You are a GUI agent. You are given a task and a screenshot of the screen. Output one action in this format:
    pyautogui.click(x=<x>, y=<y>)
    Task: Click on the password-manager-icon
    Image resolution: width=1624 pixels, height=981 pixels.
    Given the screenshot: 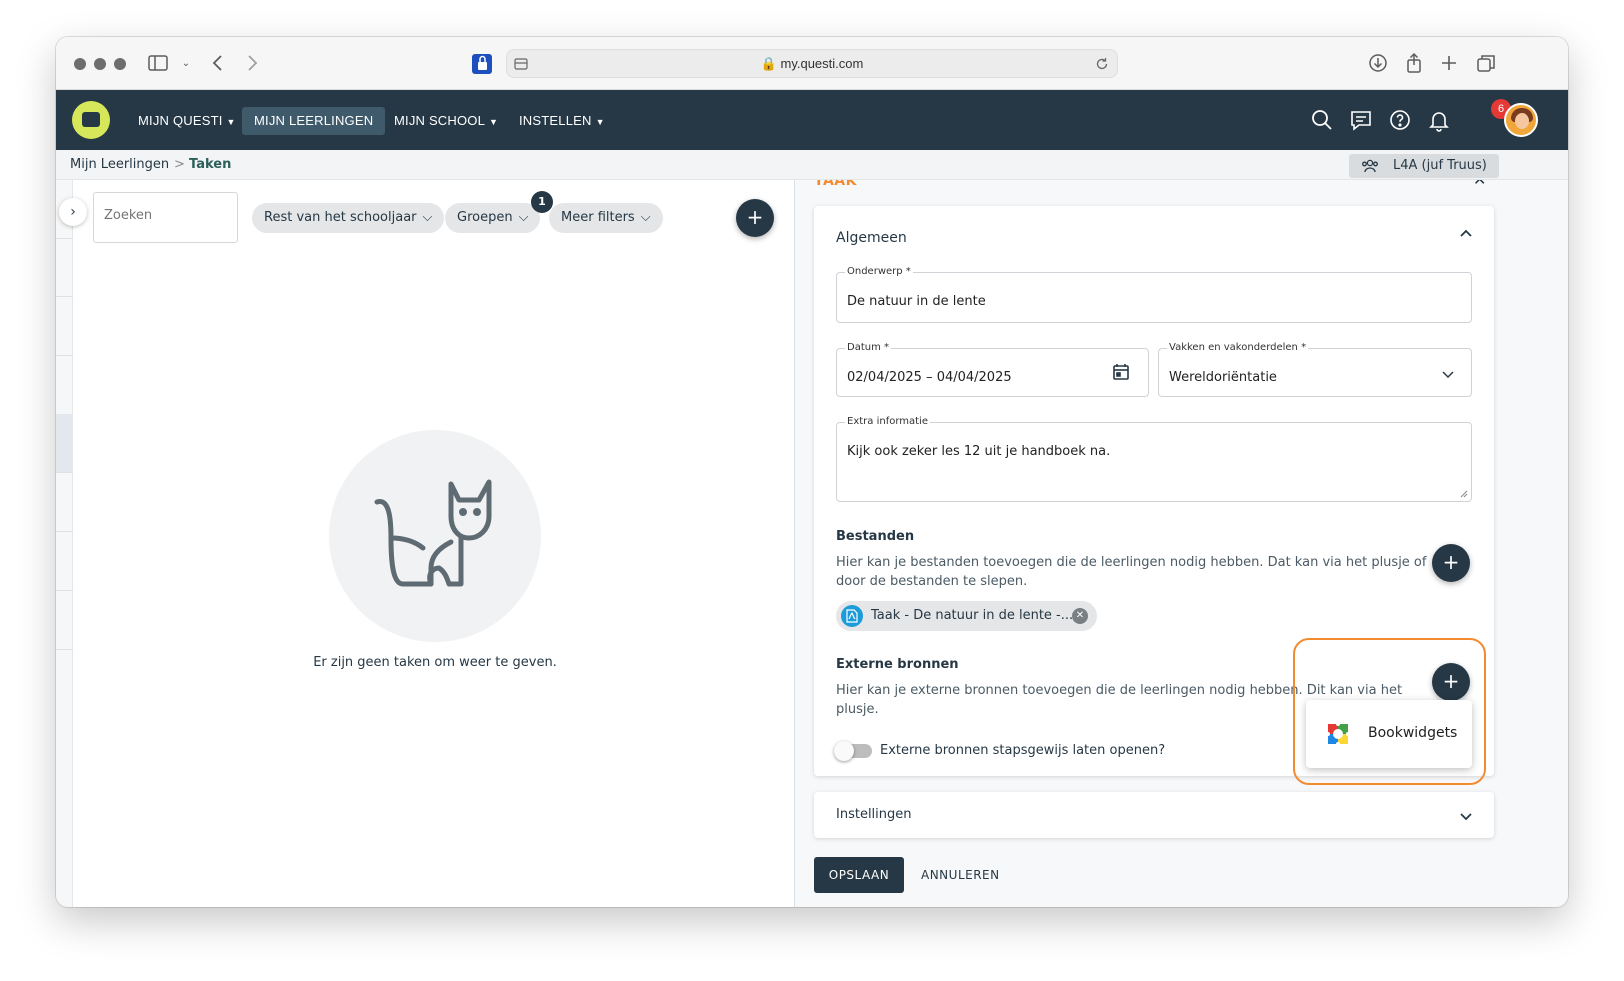 What is the action you would take?
    pyautogui.click(x=482, y=64)
    